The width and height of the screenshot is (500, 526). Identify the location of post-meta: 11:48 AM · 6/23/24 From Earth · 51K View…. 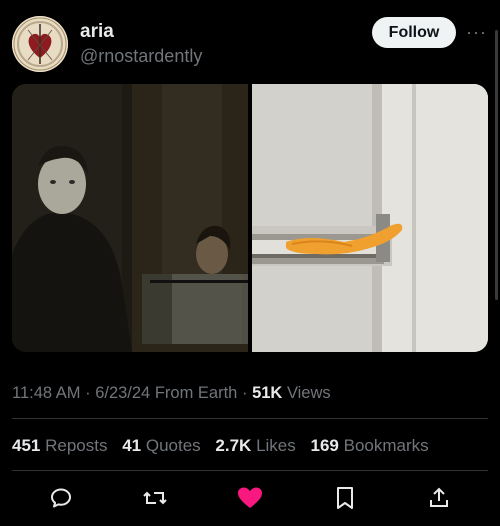
(171, 393).